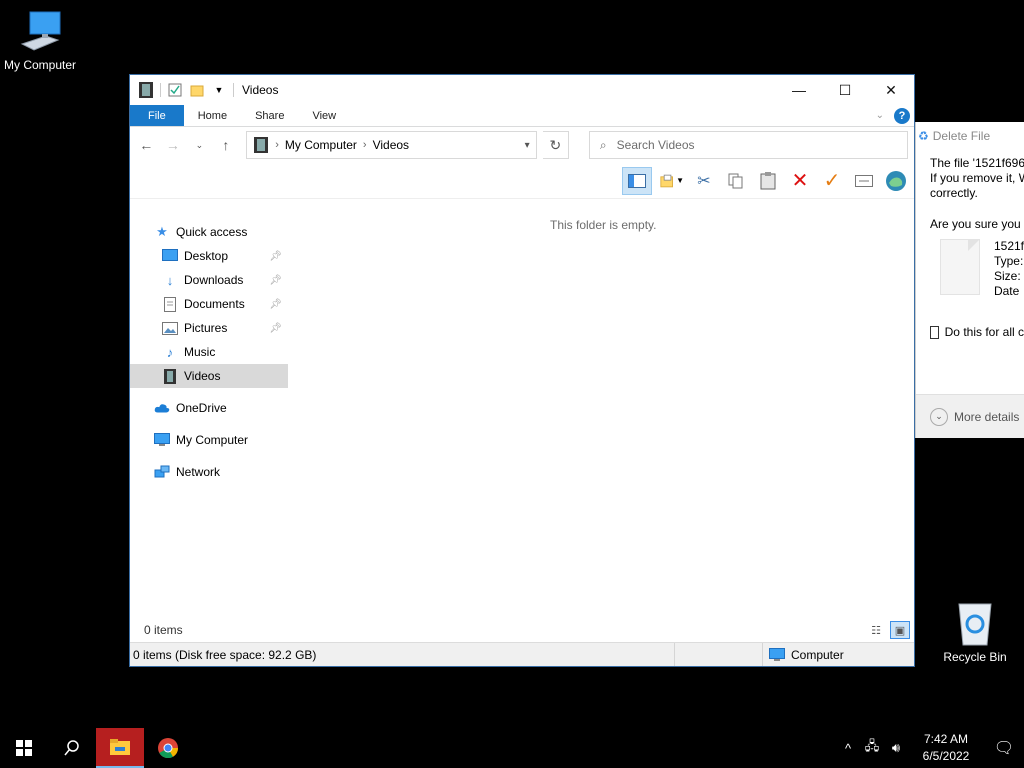  What do you see at coordinates (219, 90) in the screenshot?
I see `customize-qat-icon: ▼` at bounding box center [219, 90].